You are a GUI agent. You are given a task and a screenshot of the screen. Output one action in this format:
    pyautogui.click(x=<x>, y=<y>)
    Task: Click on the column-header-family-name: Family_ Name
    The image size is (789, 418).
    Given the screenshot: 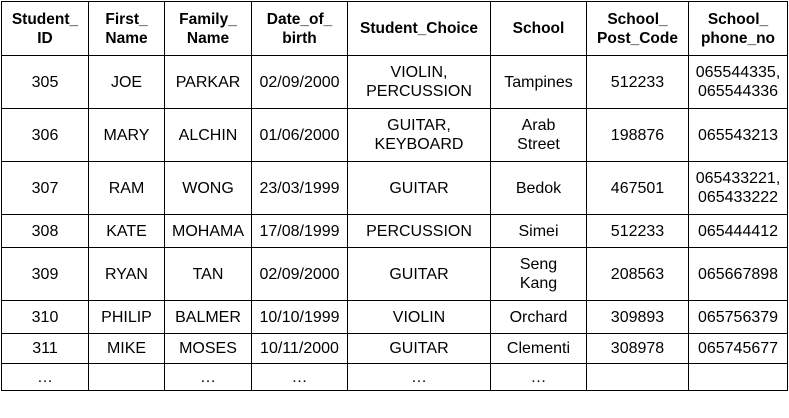 What is the action you would take?
    pyautogui.click(x=208, y=28)
    